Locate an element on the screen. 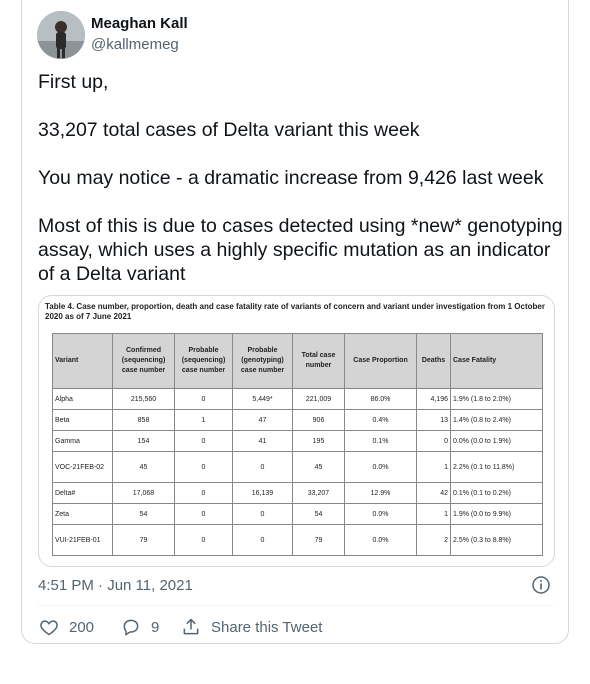 Image resolution: width=590 pixels, height=684 pixels. cell-variant: Alpha is located at coordinates (82, 399).